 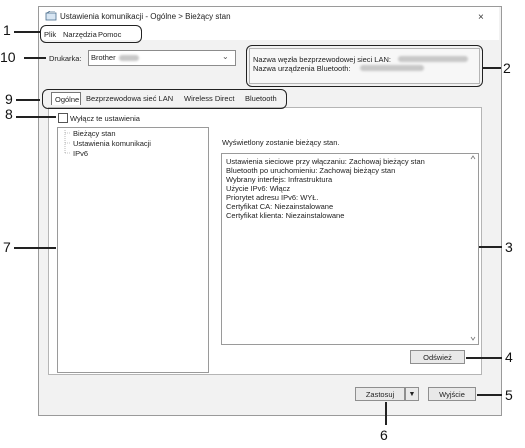 What do you see at coordinates (452, 394) in the screenshot?
I see `exit-button: Wyjście` at bounding box center [452, 394].